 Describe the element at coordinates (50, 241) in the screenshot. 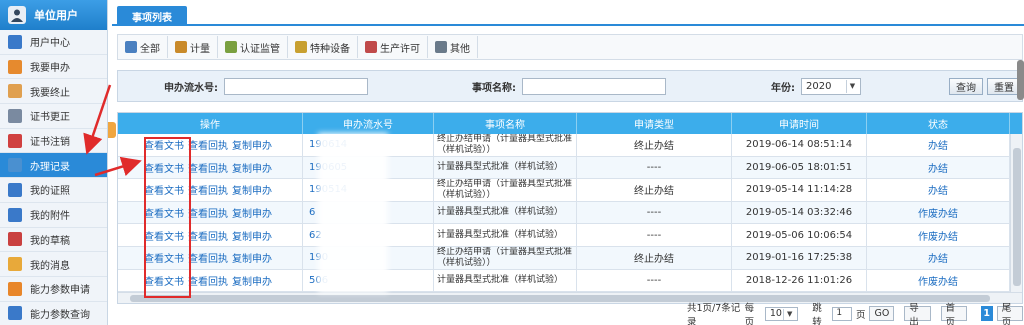

I see `sidebar-item-label: 我的草稿` at that location.